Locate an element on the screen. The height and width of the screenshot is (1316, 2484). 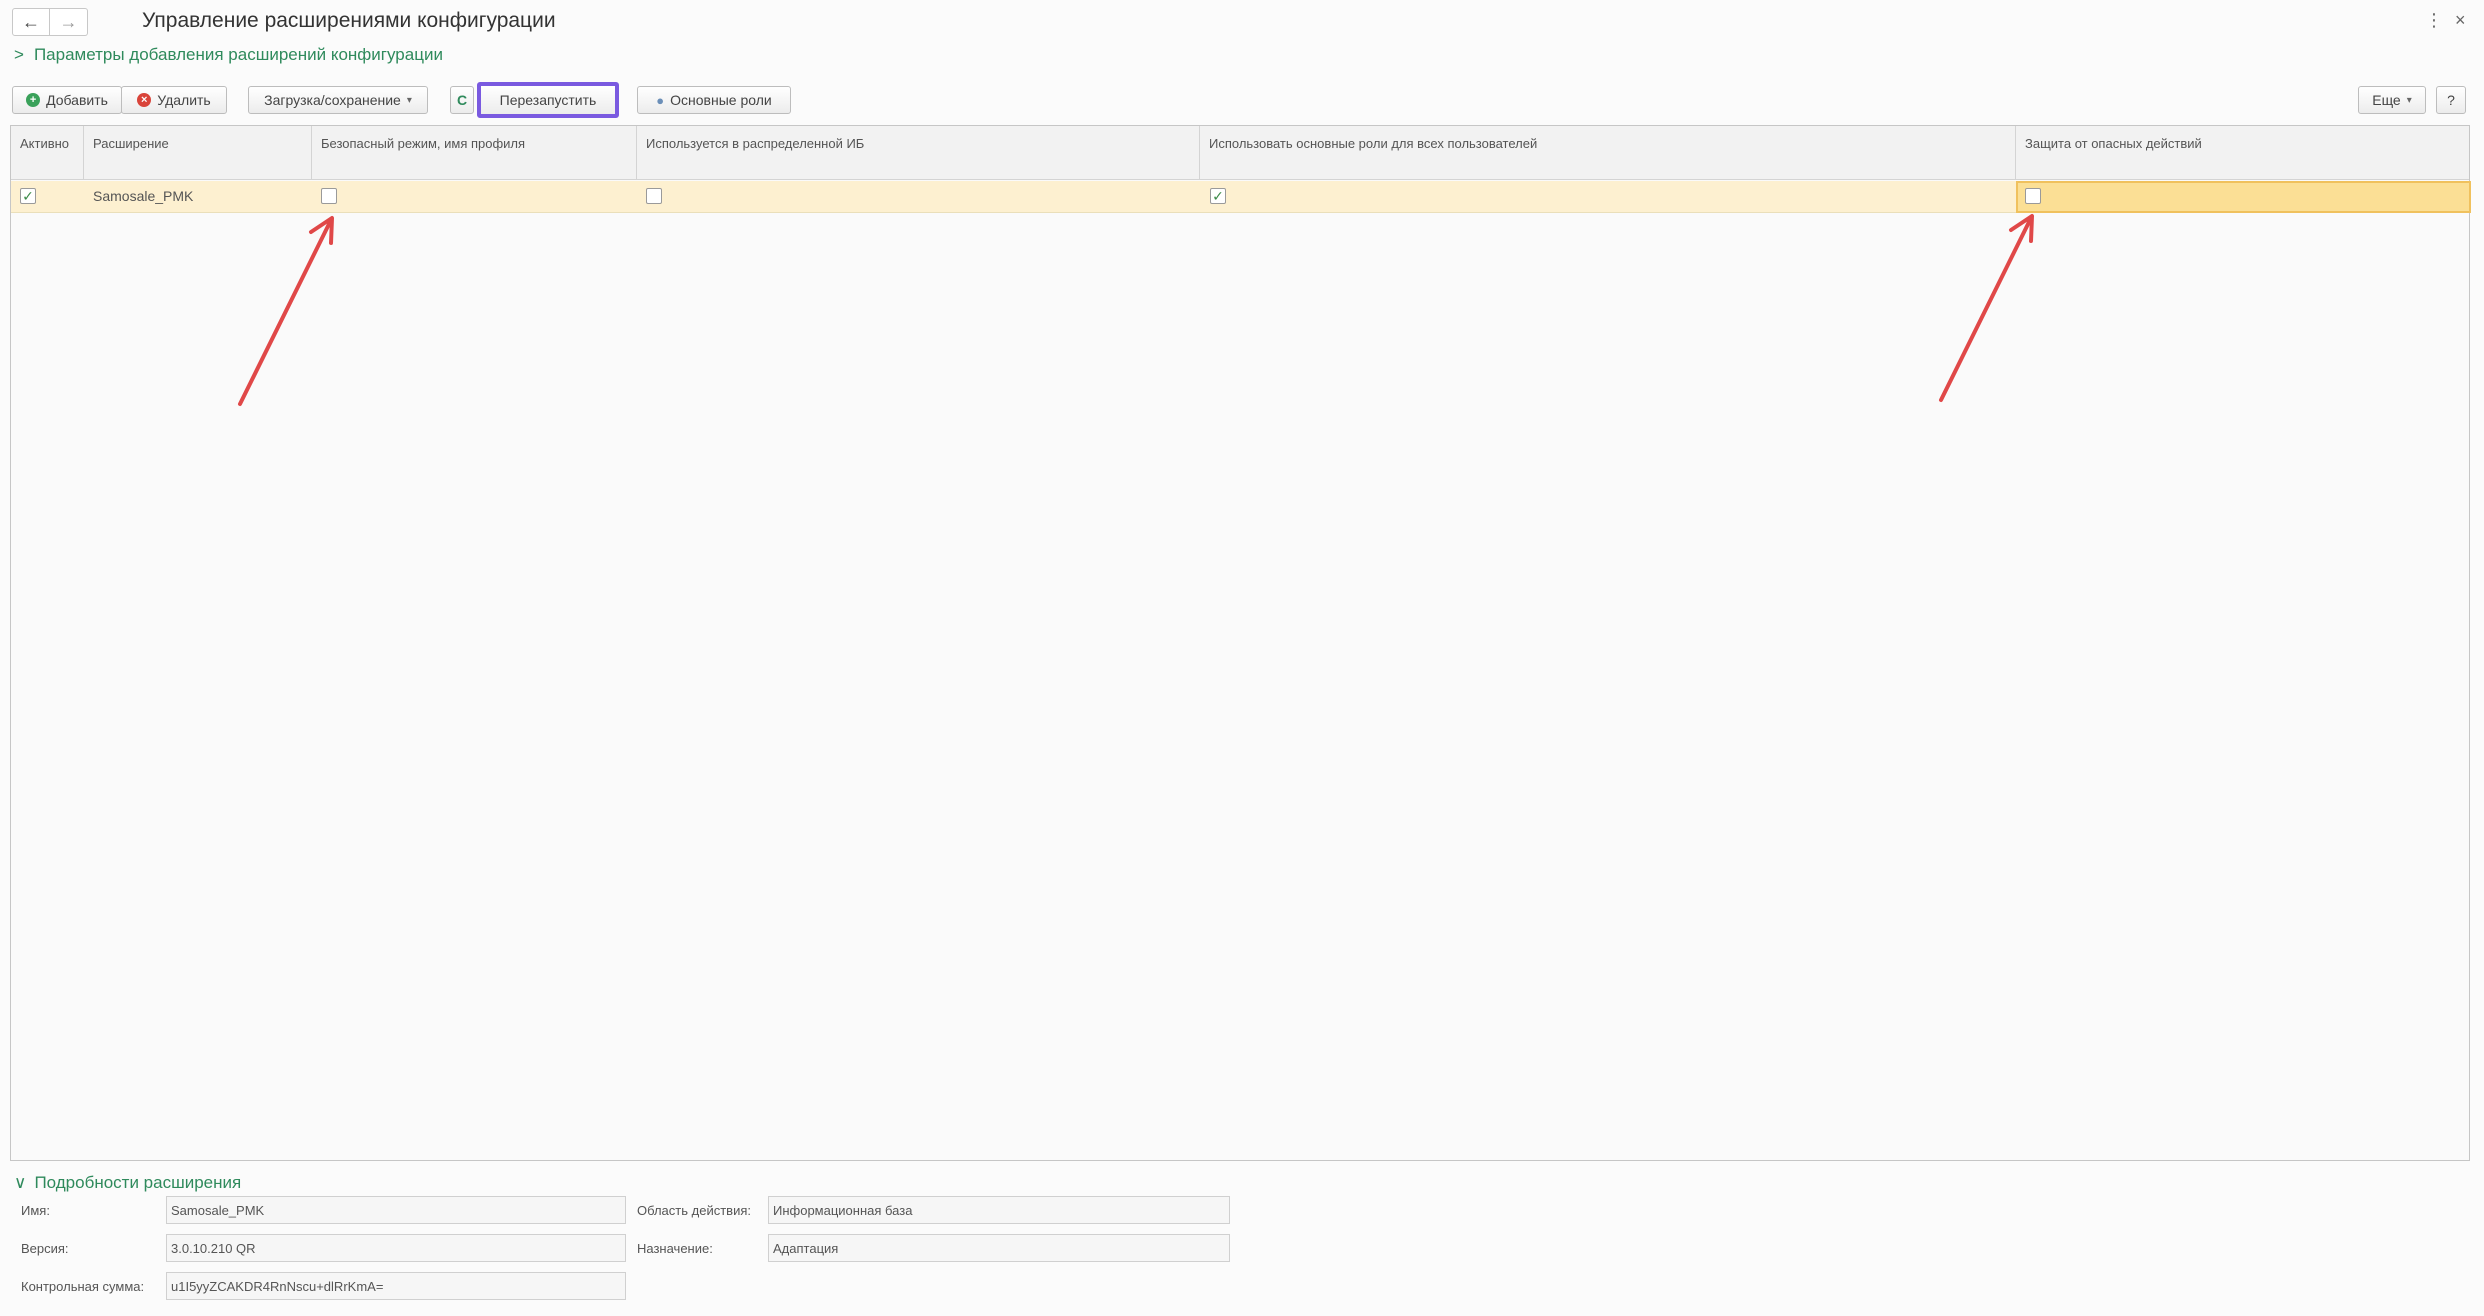
purpose-label: Назначение: is located at coordinates (675, 1248).